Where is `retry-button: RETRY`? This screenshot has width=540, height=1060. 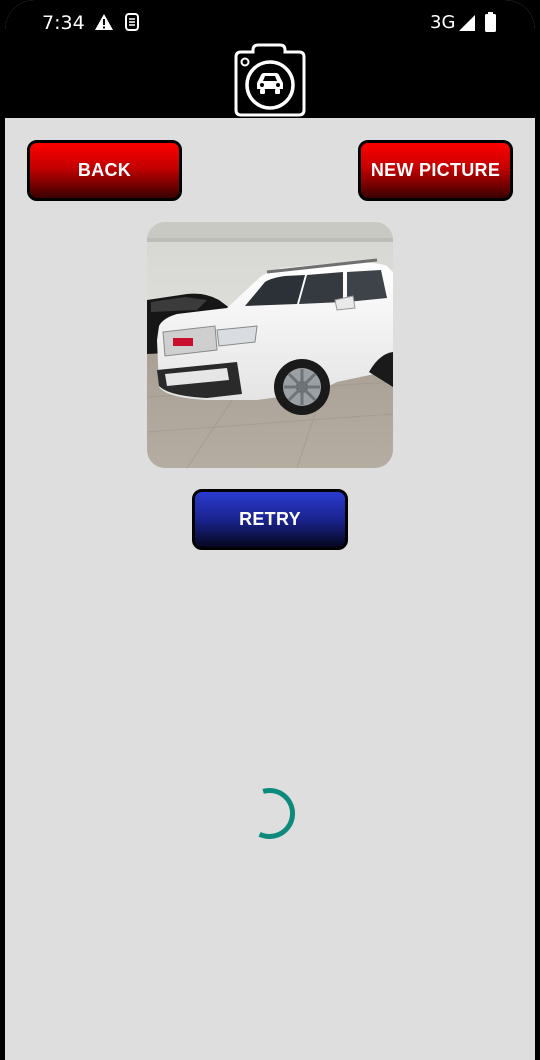
retry-button: RETRY is located at coordinates (270, 519).